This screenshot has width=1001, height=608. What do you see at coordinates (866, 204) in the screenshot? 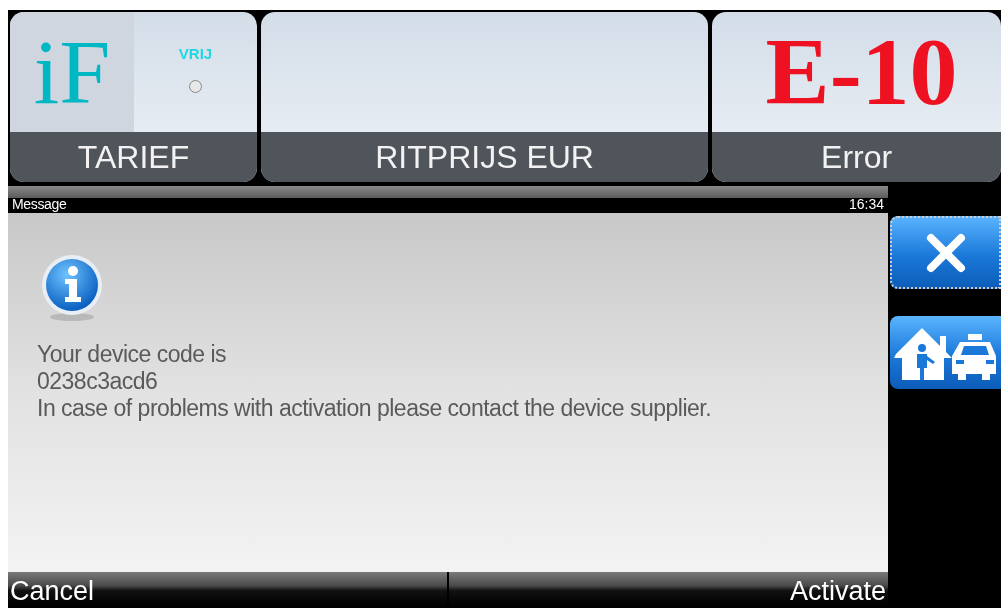
I see `clock-time: 16:34` at bounding box center [866, 204].